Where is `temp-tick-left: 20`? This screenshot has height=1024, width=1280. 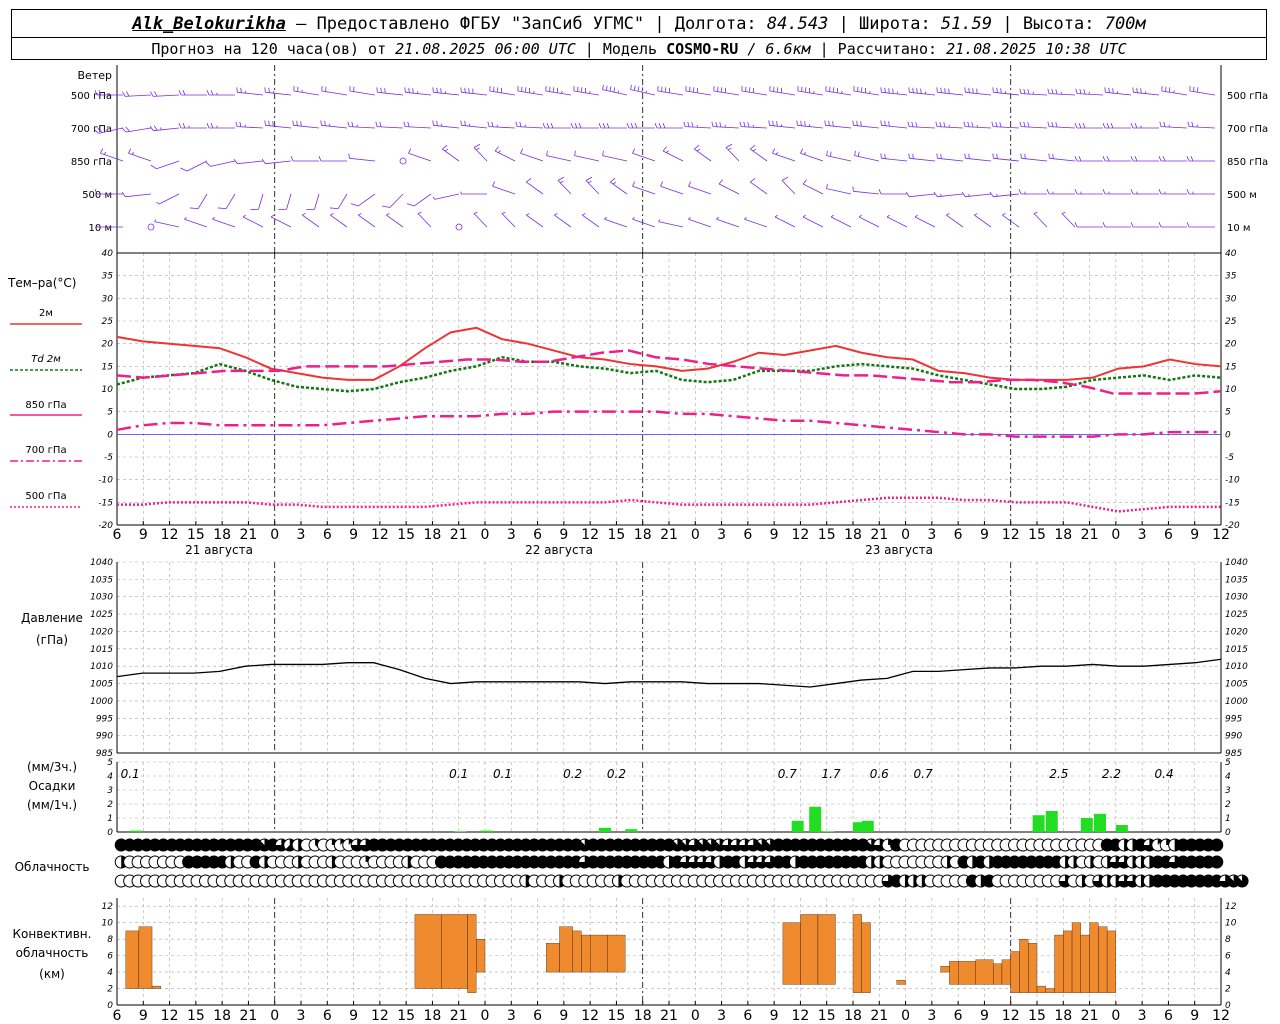
temp-tick-left: 20 is located at coordinates (108, 345).